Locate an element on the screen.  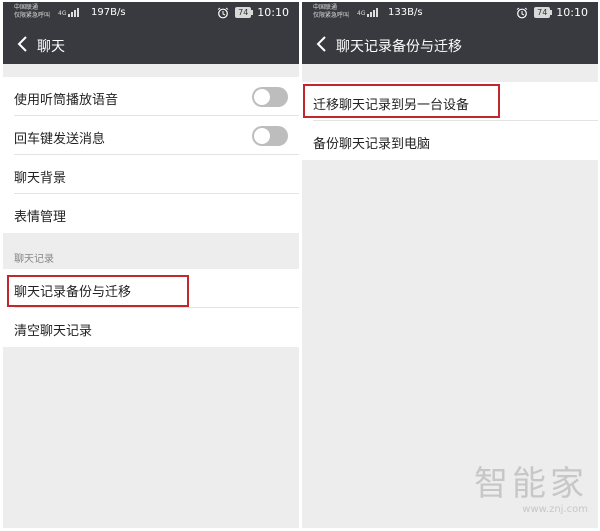
navigation-bar: 聊天记录备份与迁移 is located at coordinates (450, 44).